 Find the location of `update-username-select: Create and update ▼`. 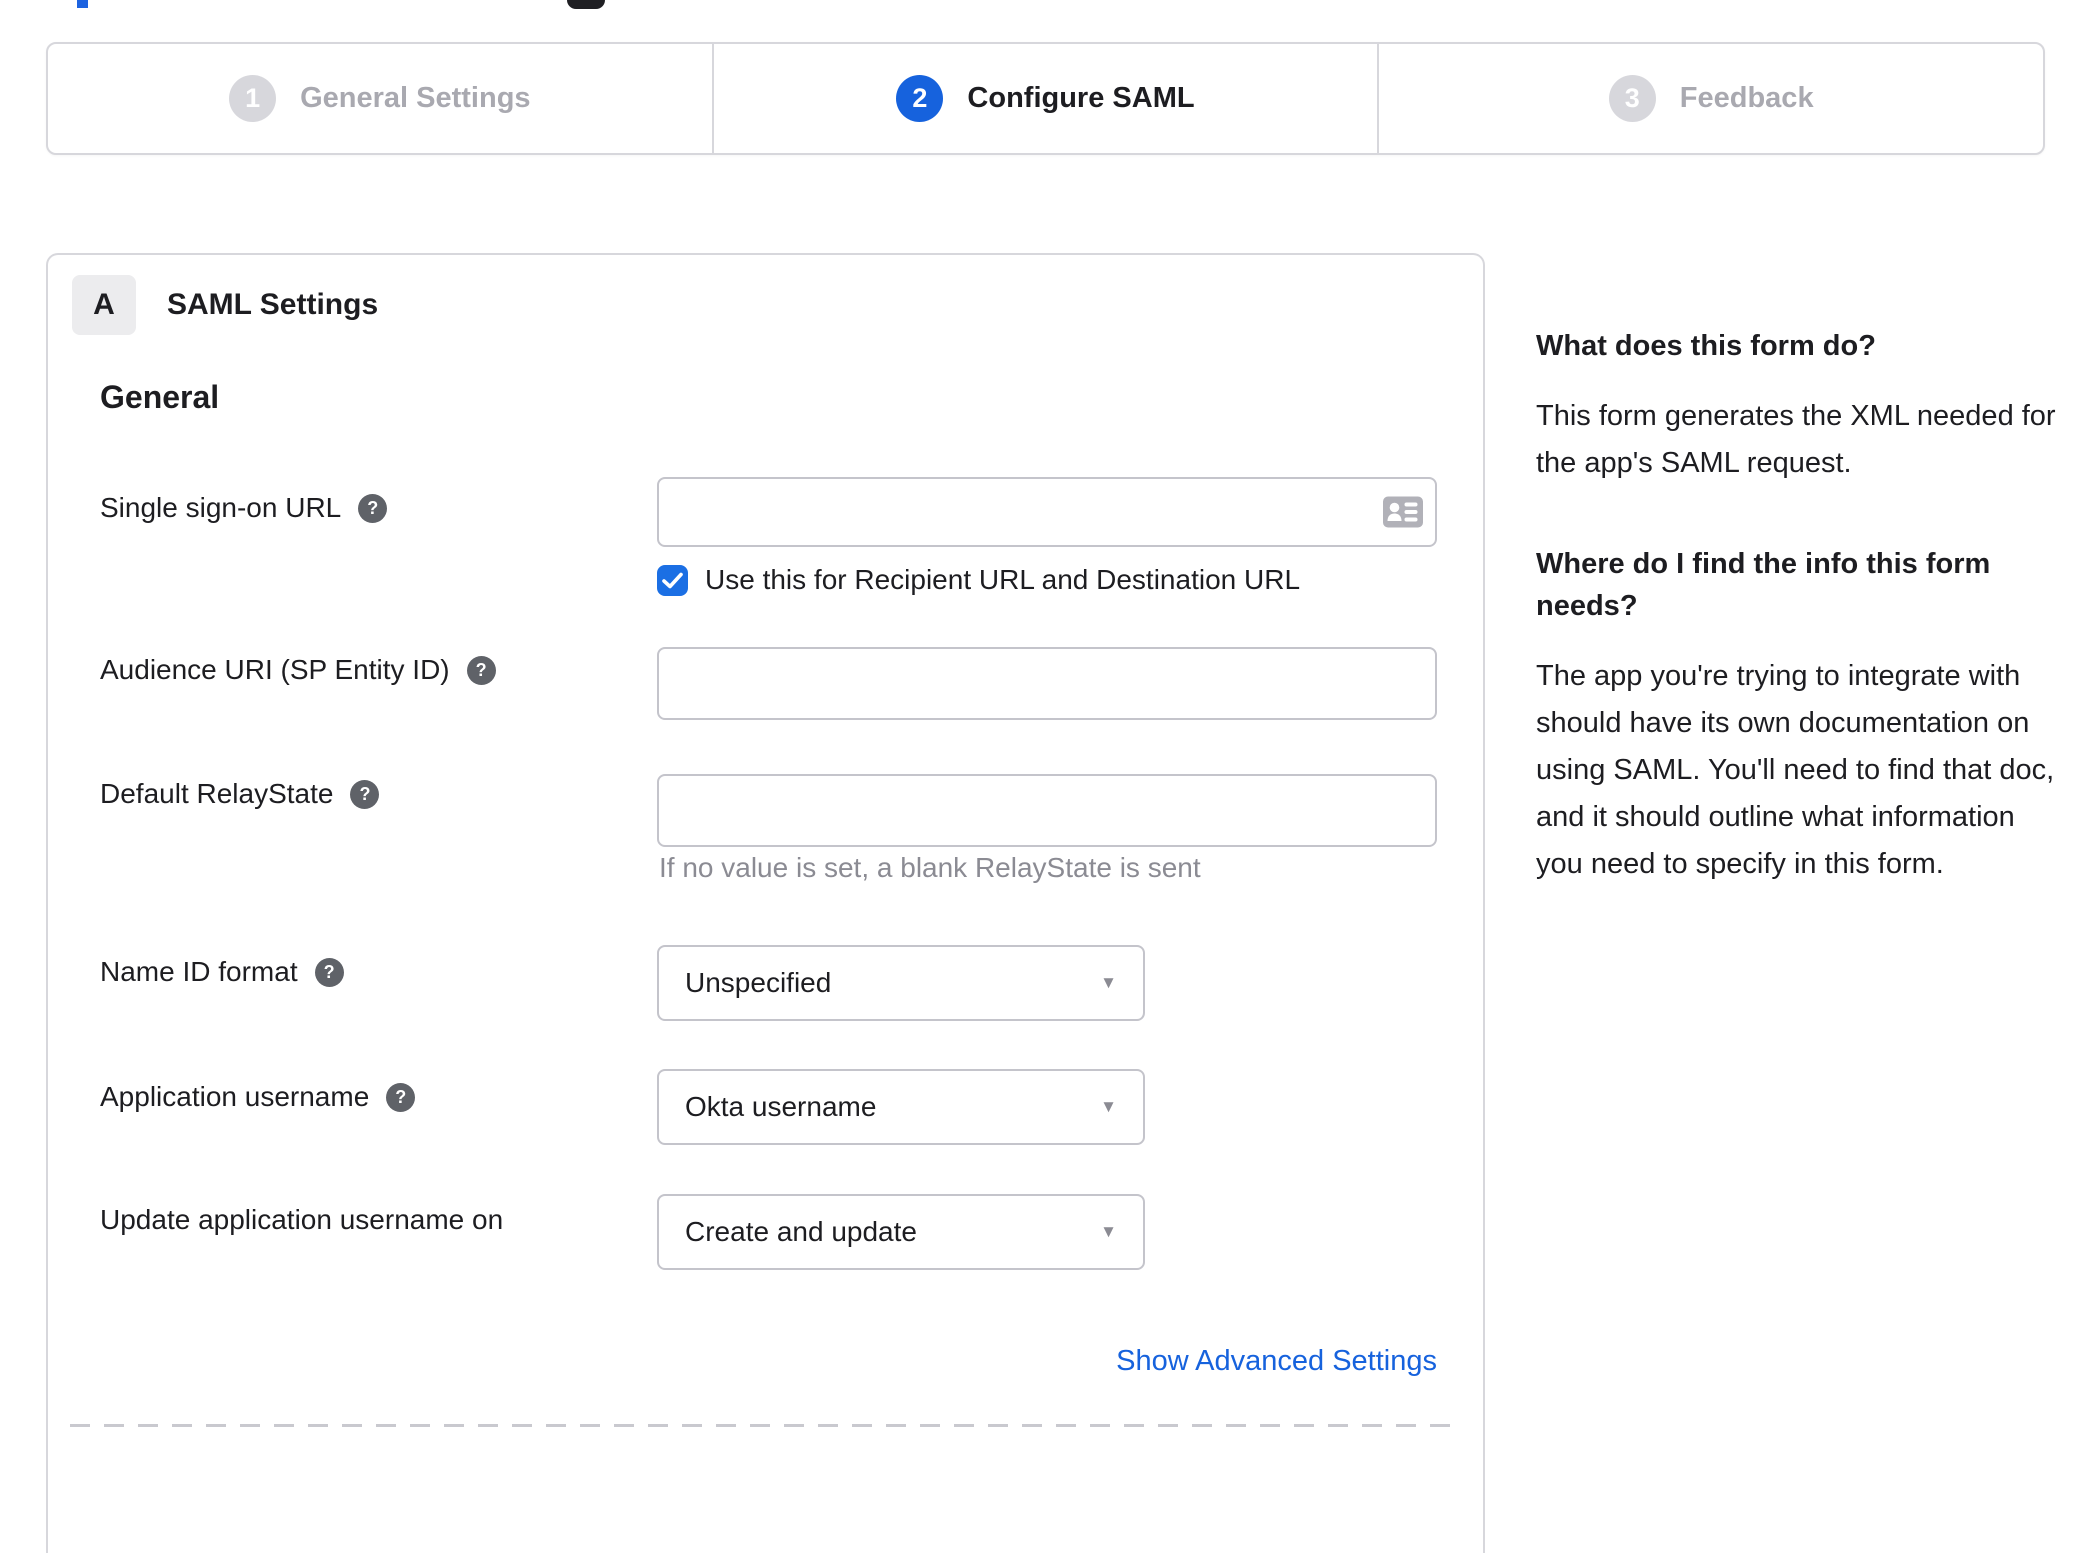

update-username-select: Create and update ▼ is located at coordinates (901, 1232).